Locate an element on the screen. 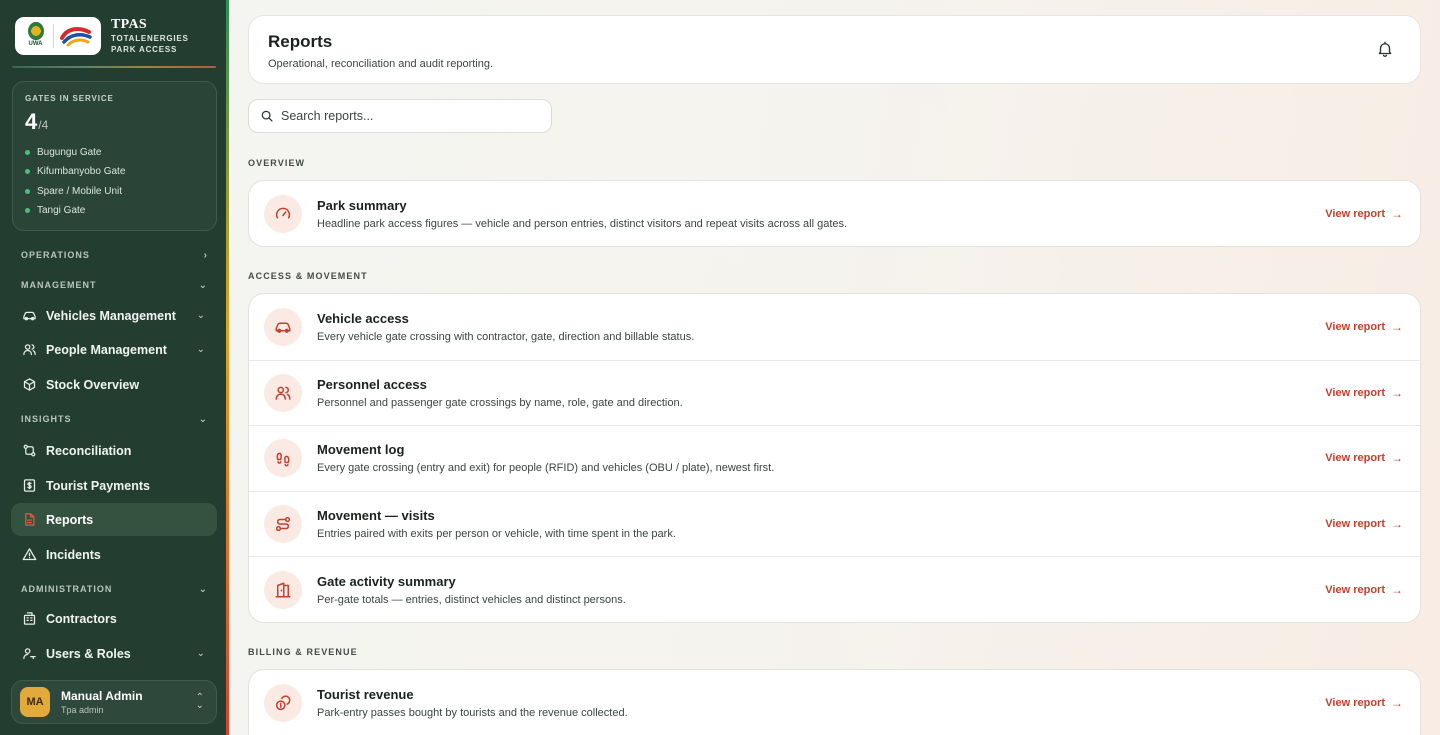  nav-section-label: INSIGHTS is located at coordinates (46, 419).